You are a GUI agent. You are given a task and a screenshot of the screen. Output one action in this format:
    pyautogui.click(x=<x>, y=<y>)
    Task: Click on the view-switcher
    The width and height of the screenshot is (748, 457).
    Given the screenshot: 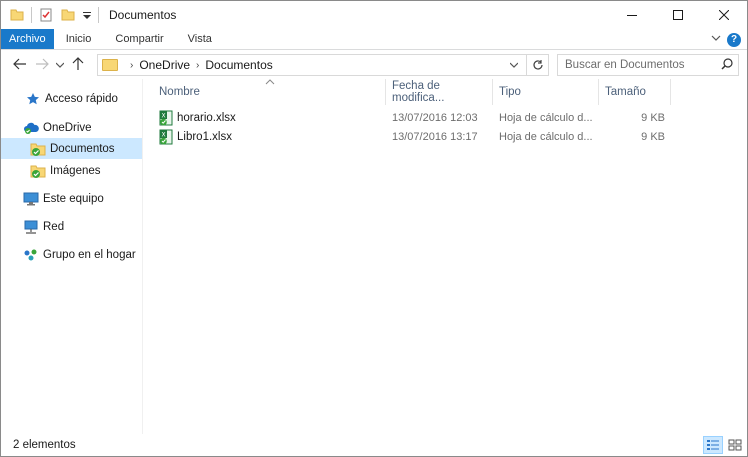 What is the action you would take?
    pyautogui.click(x=723, y=445)
    